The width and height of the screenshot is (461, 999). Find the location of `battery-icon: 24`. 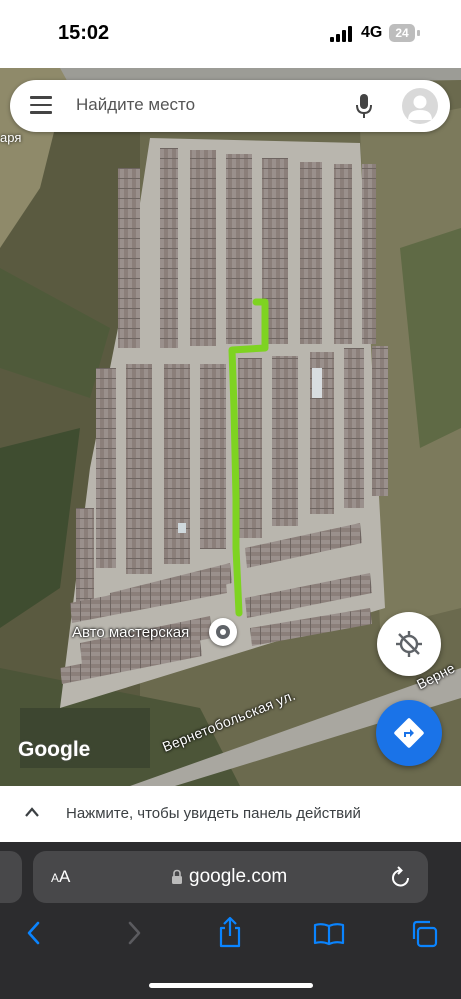

battery-icon: 24 is located at coordinates (405, 33).